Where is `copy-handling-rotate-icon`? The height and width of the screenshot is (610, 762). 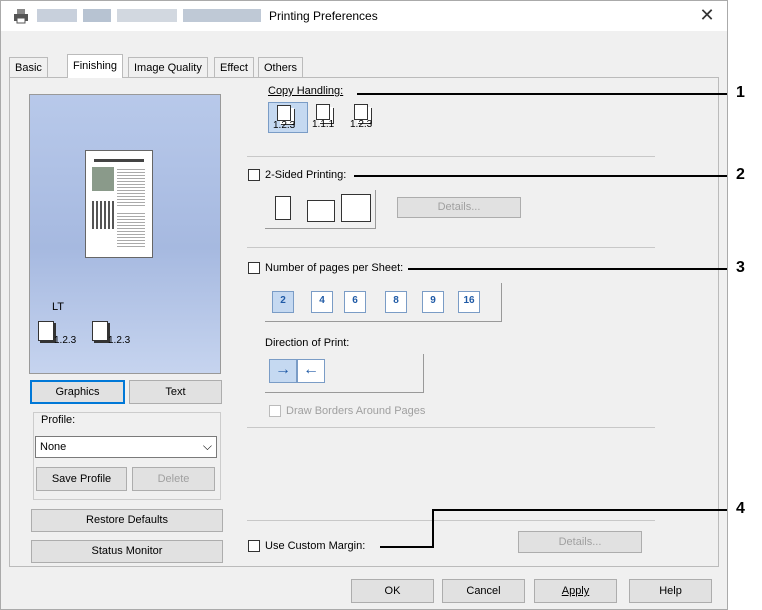
copy-handling-rotate-icon is located at coordinates (361, 112).